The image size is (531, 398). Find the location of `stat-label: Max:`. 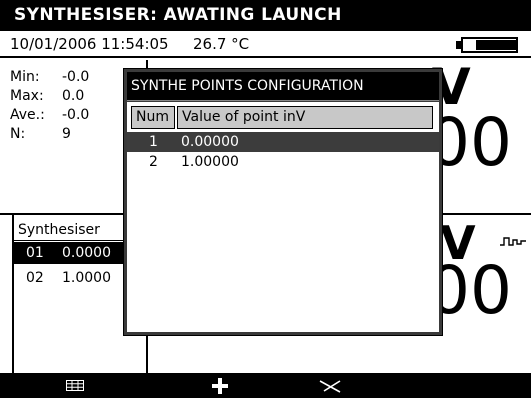

stat-label: Max: is located at coordinates (27, 96).